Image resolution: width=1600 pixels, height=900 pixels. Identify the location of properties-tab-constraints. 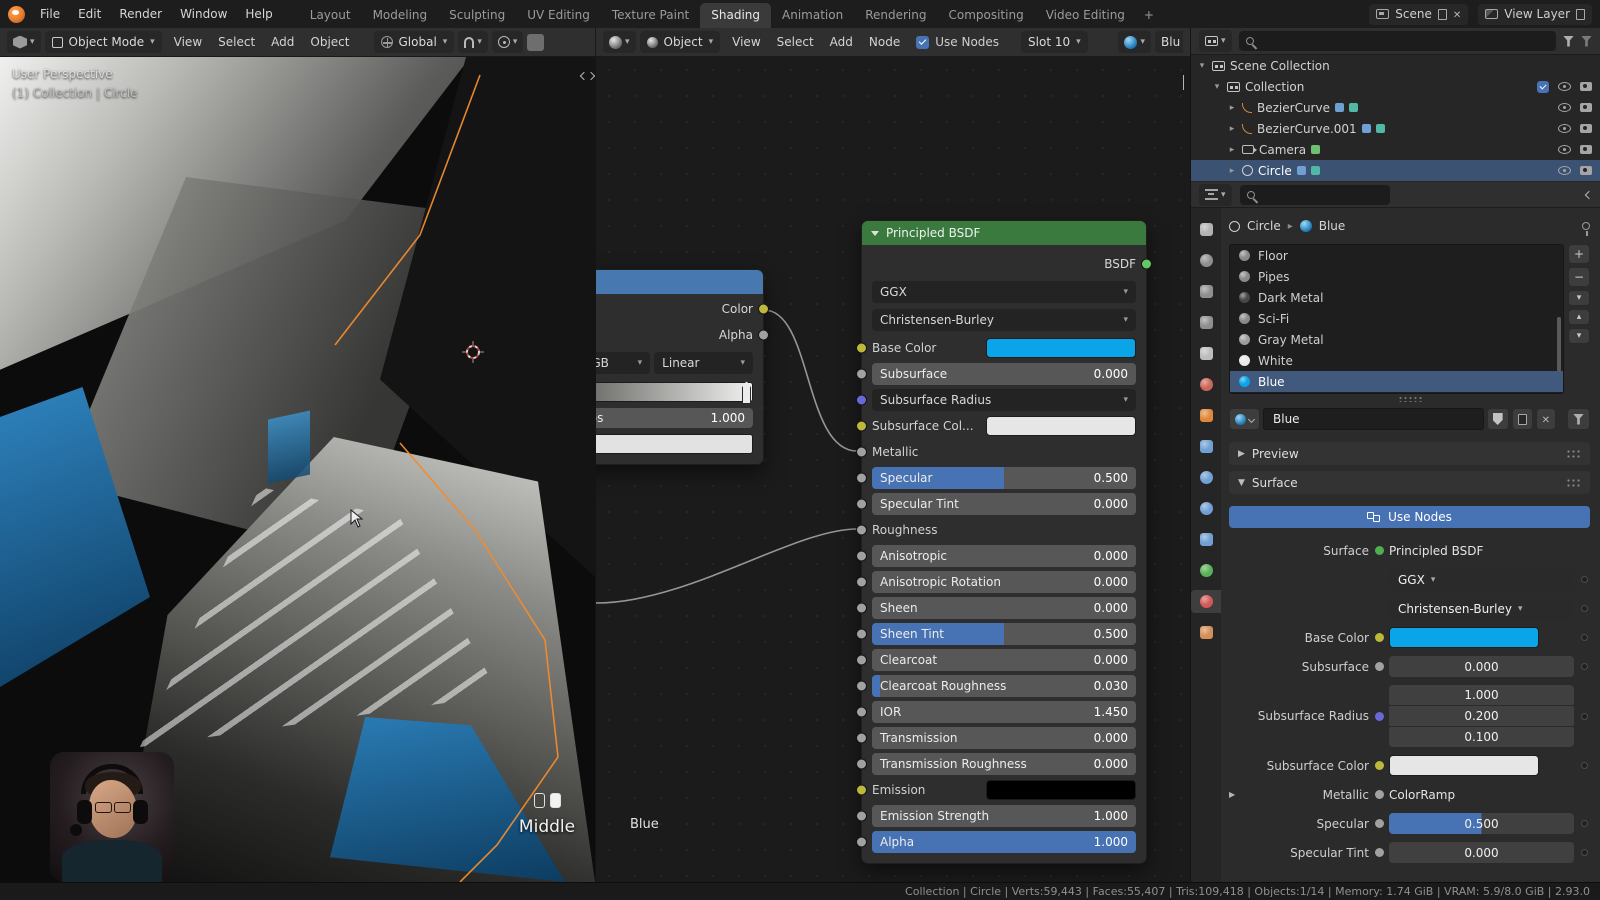
(1206, 539).